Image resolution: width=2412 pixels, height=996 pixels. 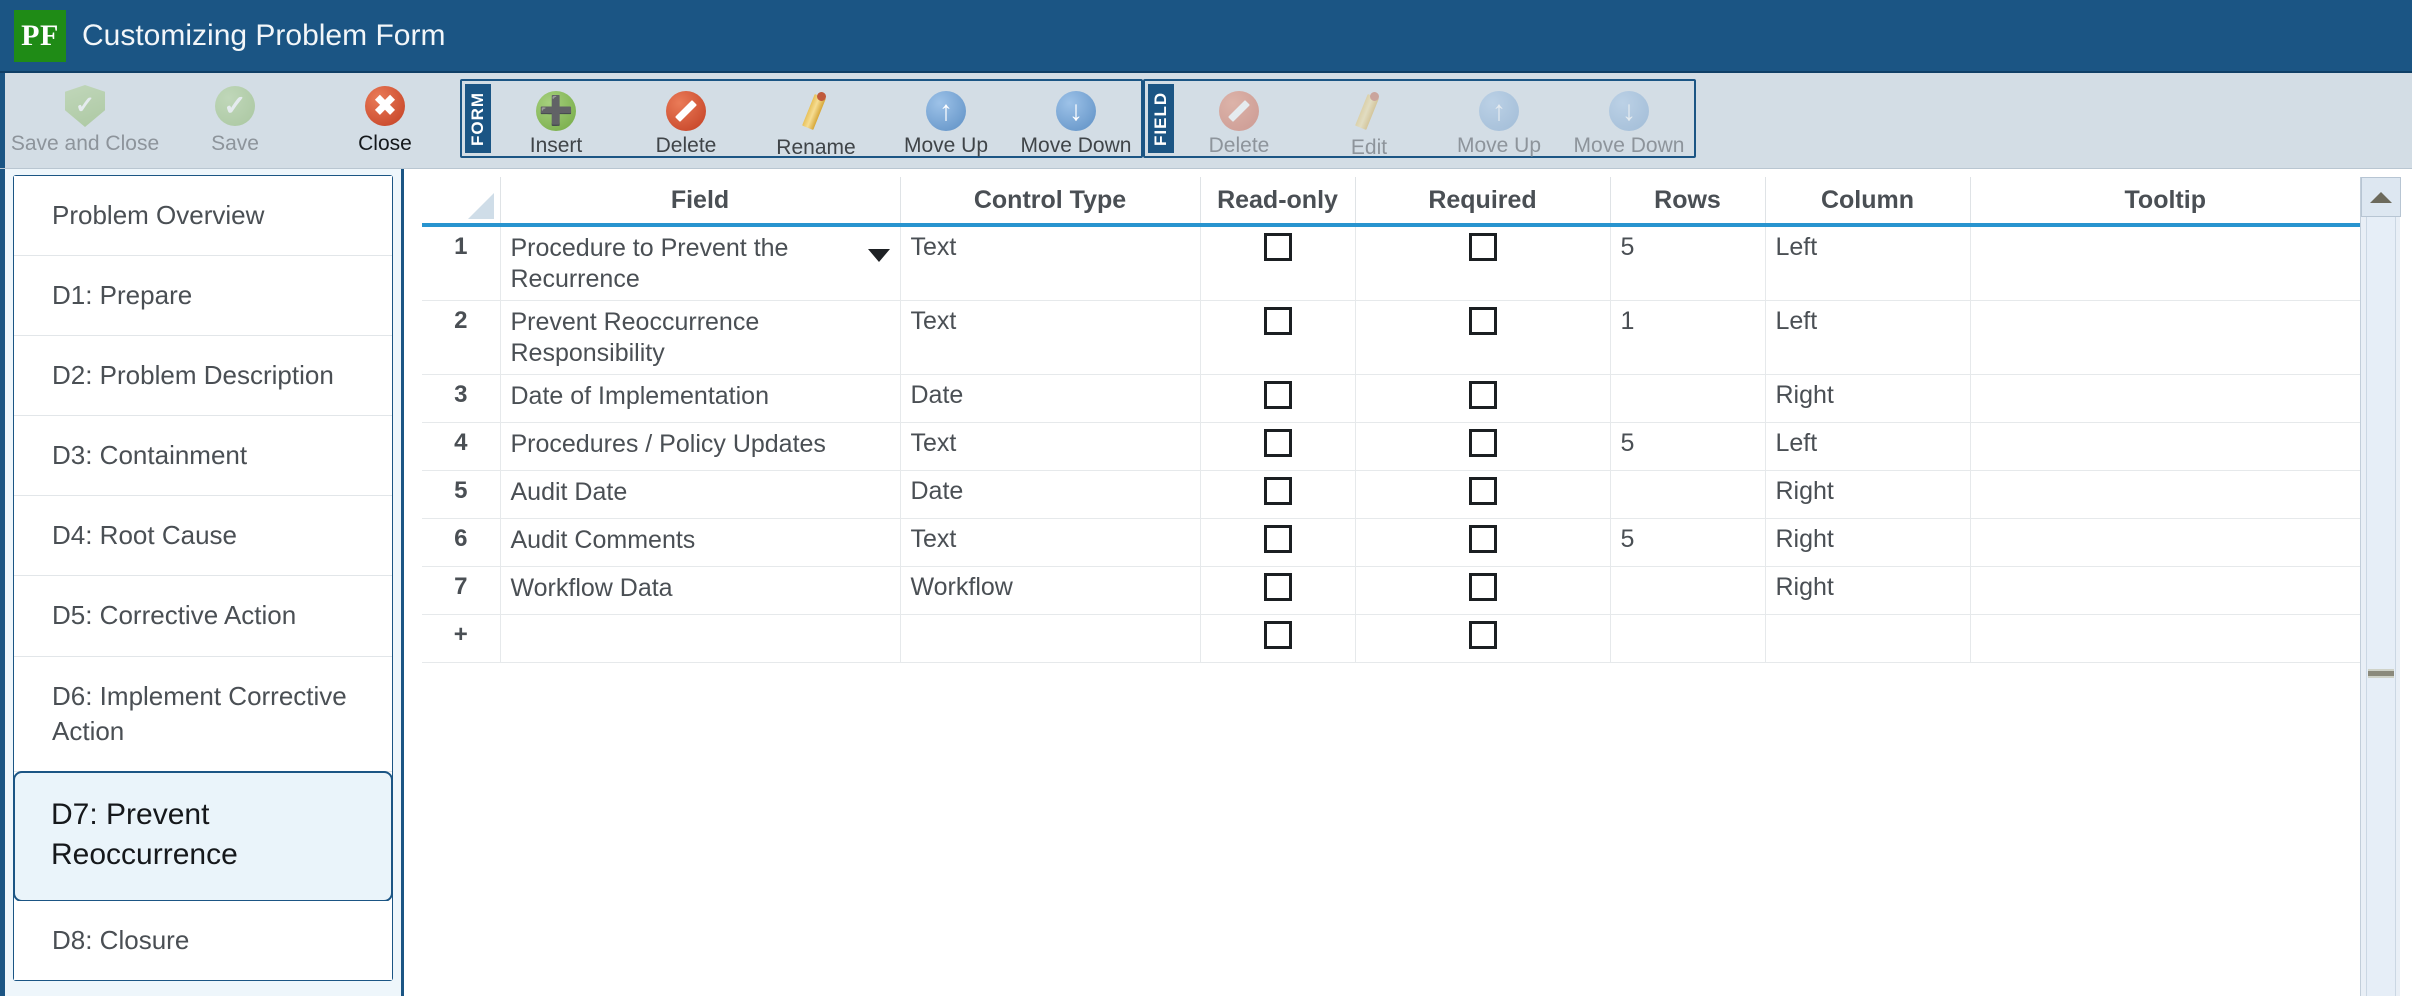 What do you see at coordinates (700, 494) in the screenshot?
I see `cell-field: Audit Date` at bounding box center [700, 494].